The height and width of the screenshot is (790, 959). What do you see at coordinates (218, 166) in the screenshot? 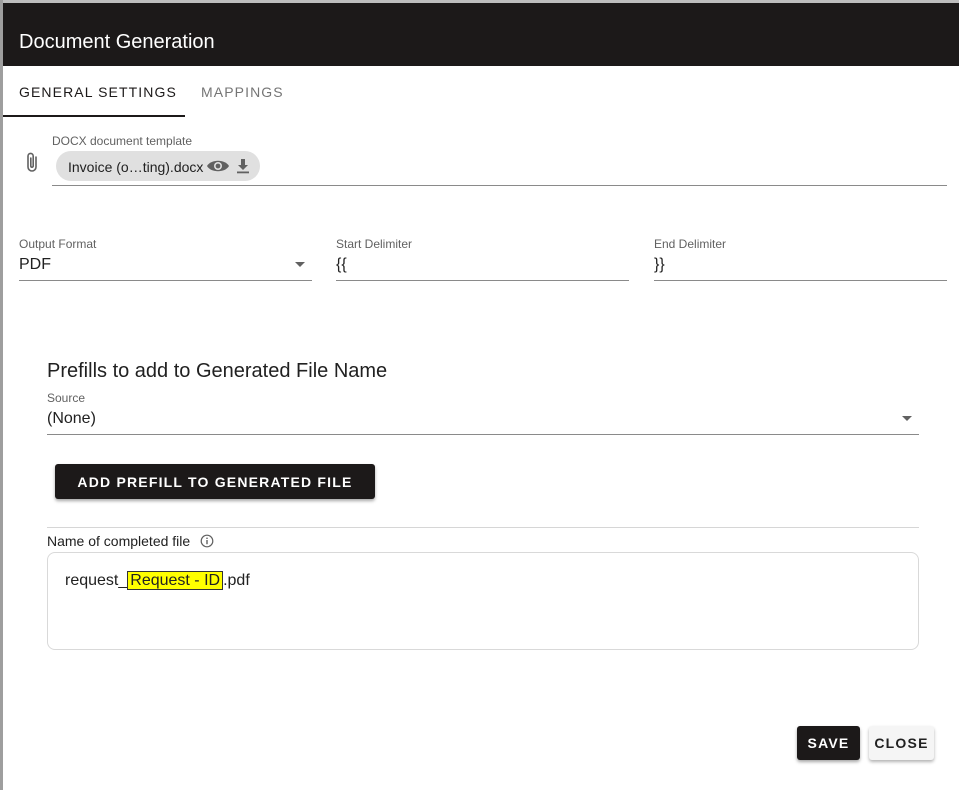
I see `eye-icon` at bounding box center [218, 166].